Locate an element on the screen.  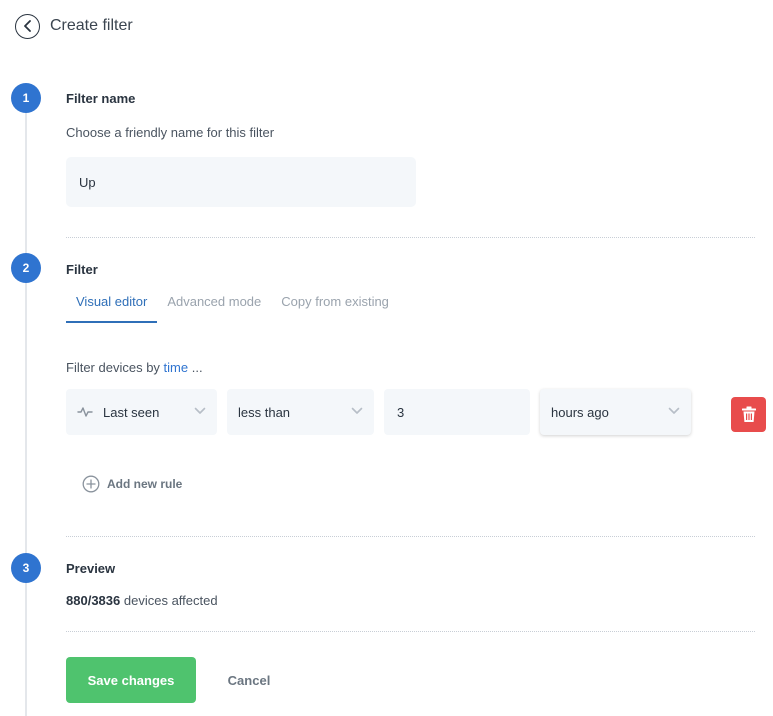
rule-unit-select: hours ago is located at coordinates (615, 412).